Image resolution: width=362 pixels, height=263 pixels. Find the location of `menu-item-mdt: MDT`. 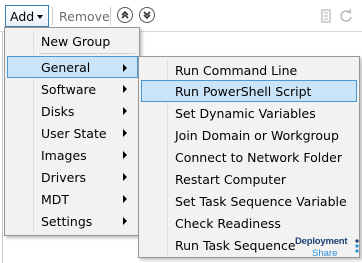

menu-item-mdt: MDT is located at coordinates (72, 199).